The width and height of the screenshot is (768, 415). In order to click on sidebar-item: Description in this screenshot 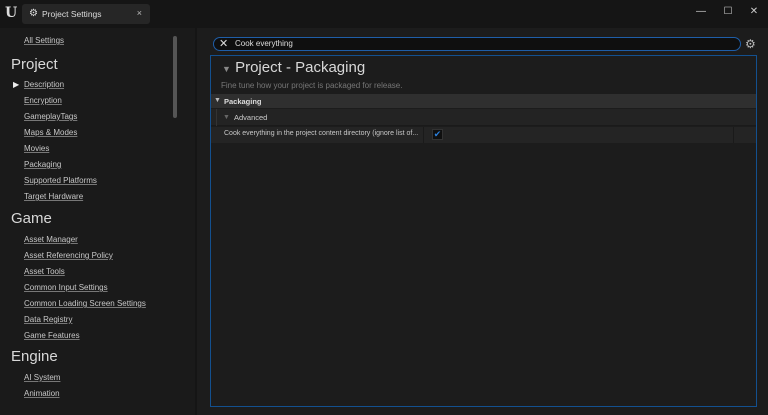, I will do `click(44, 84)`.